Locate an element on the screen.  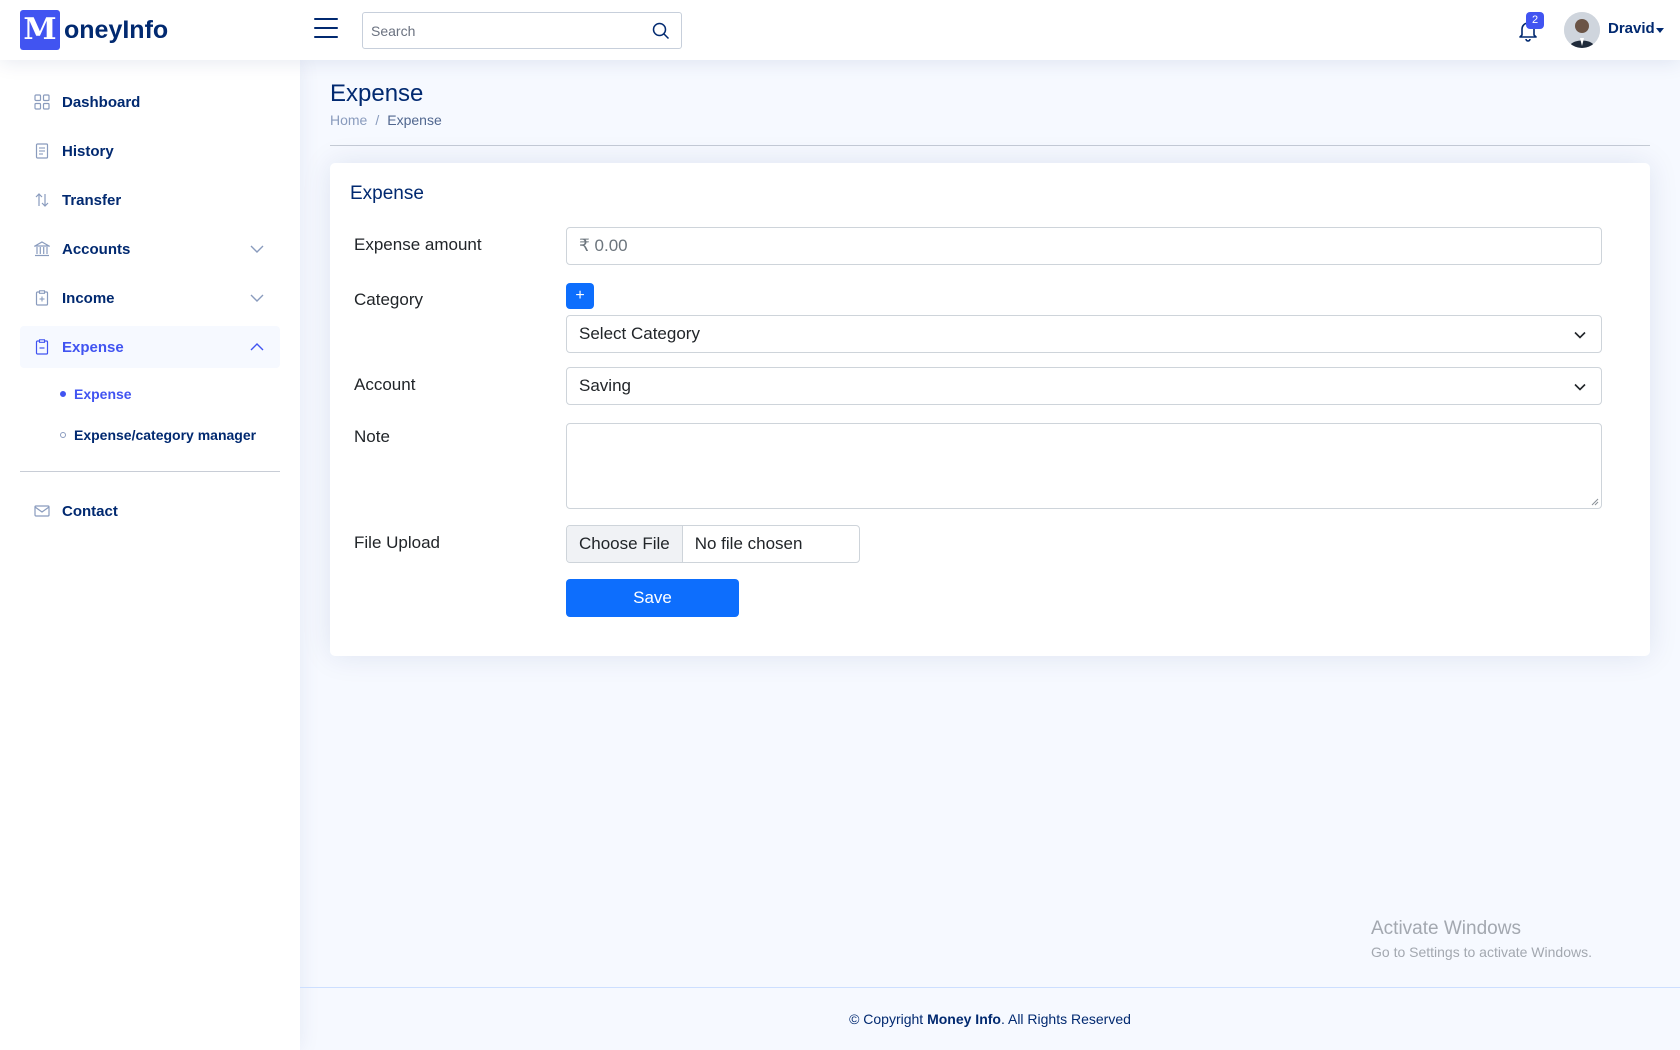
category-select: Select Category is located at coordinates (1084, 334).